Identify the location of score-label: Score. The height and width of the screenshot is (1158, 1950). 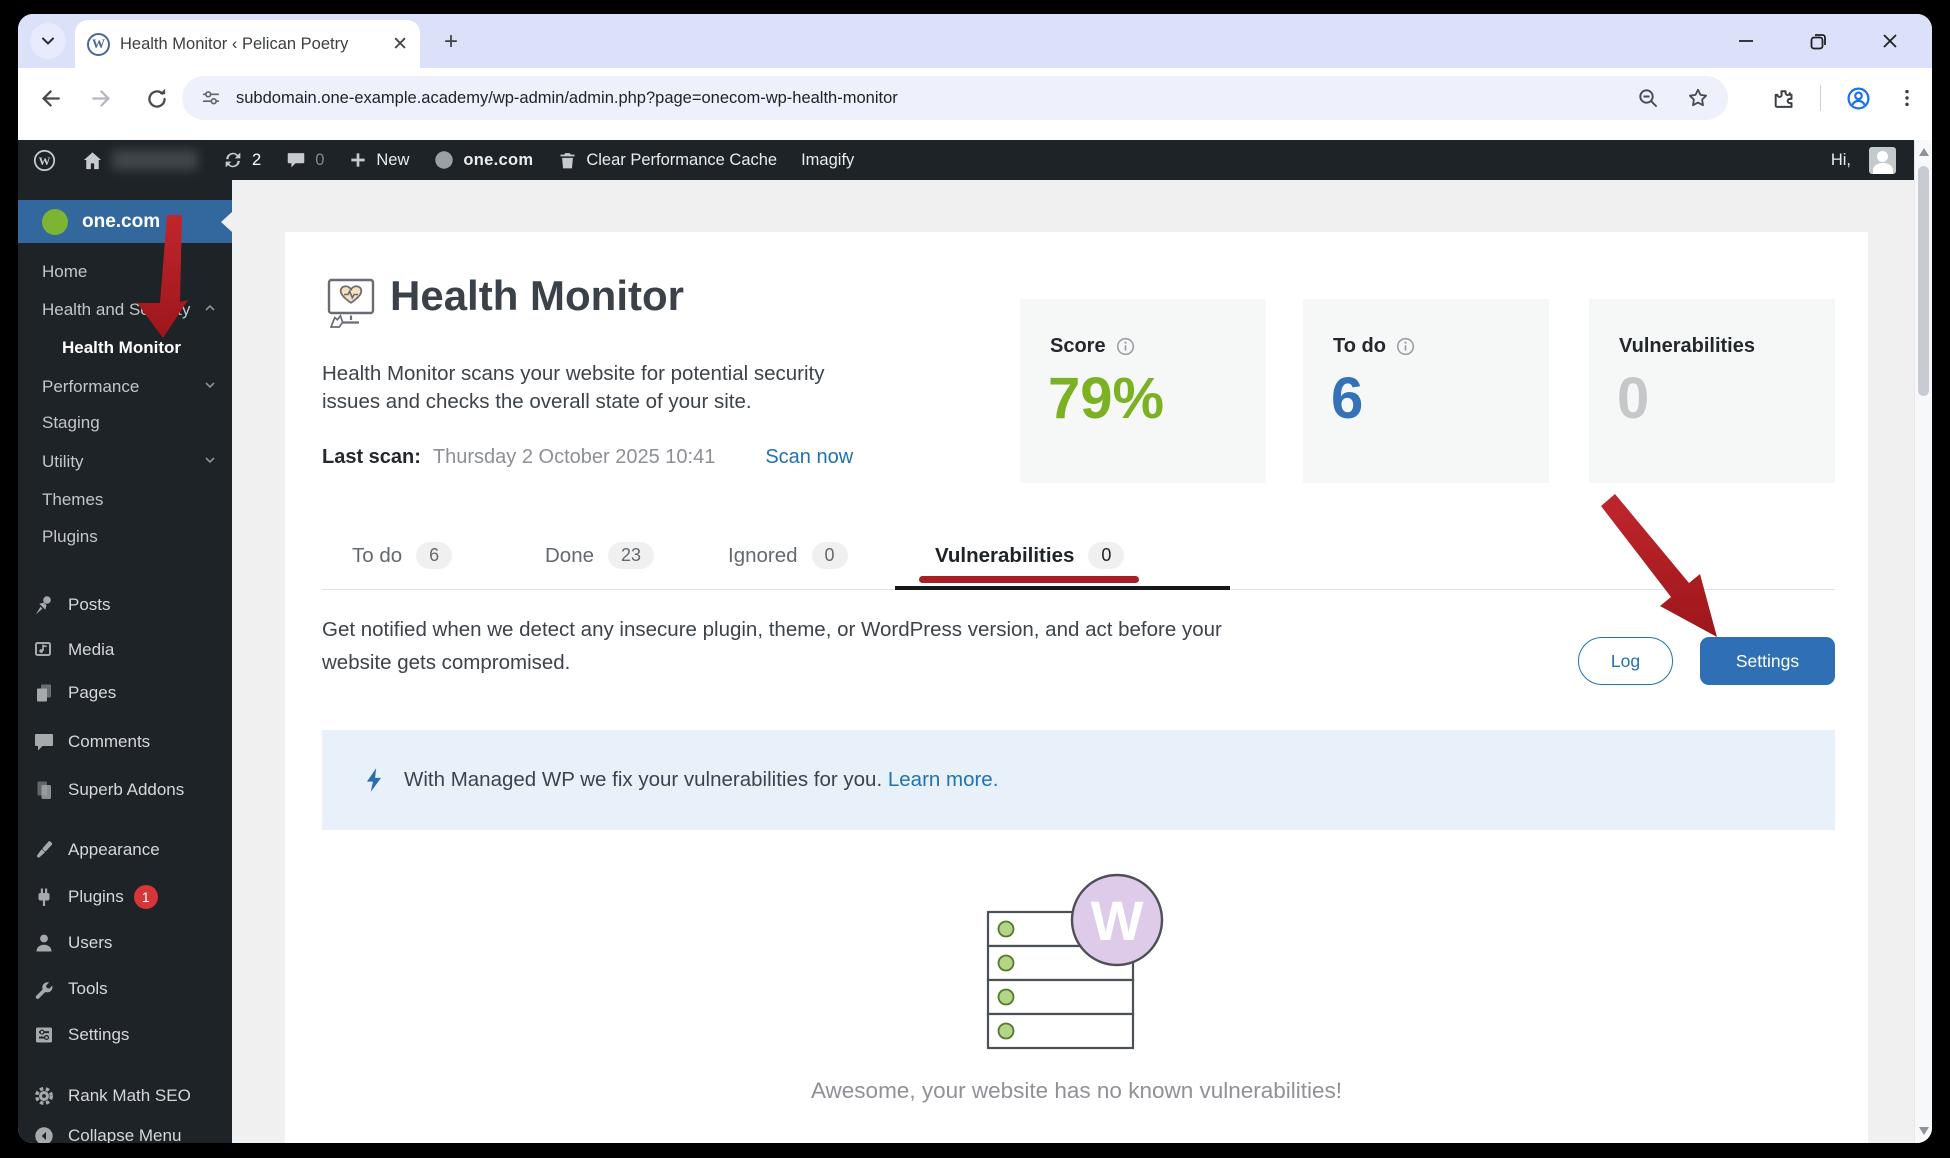
(1078, 346).